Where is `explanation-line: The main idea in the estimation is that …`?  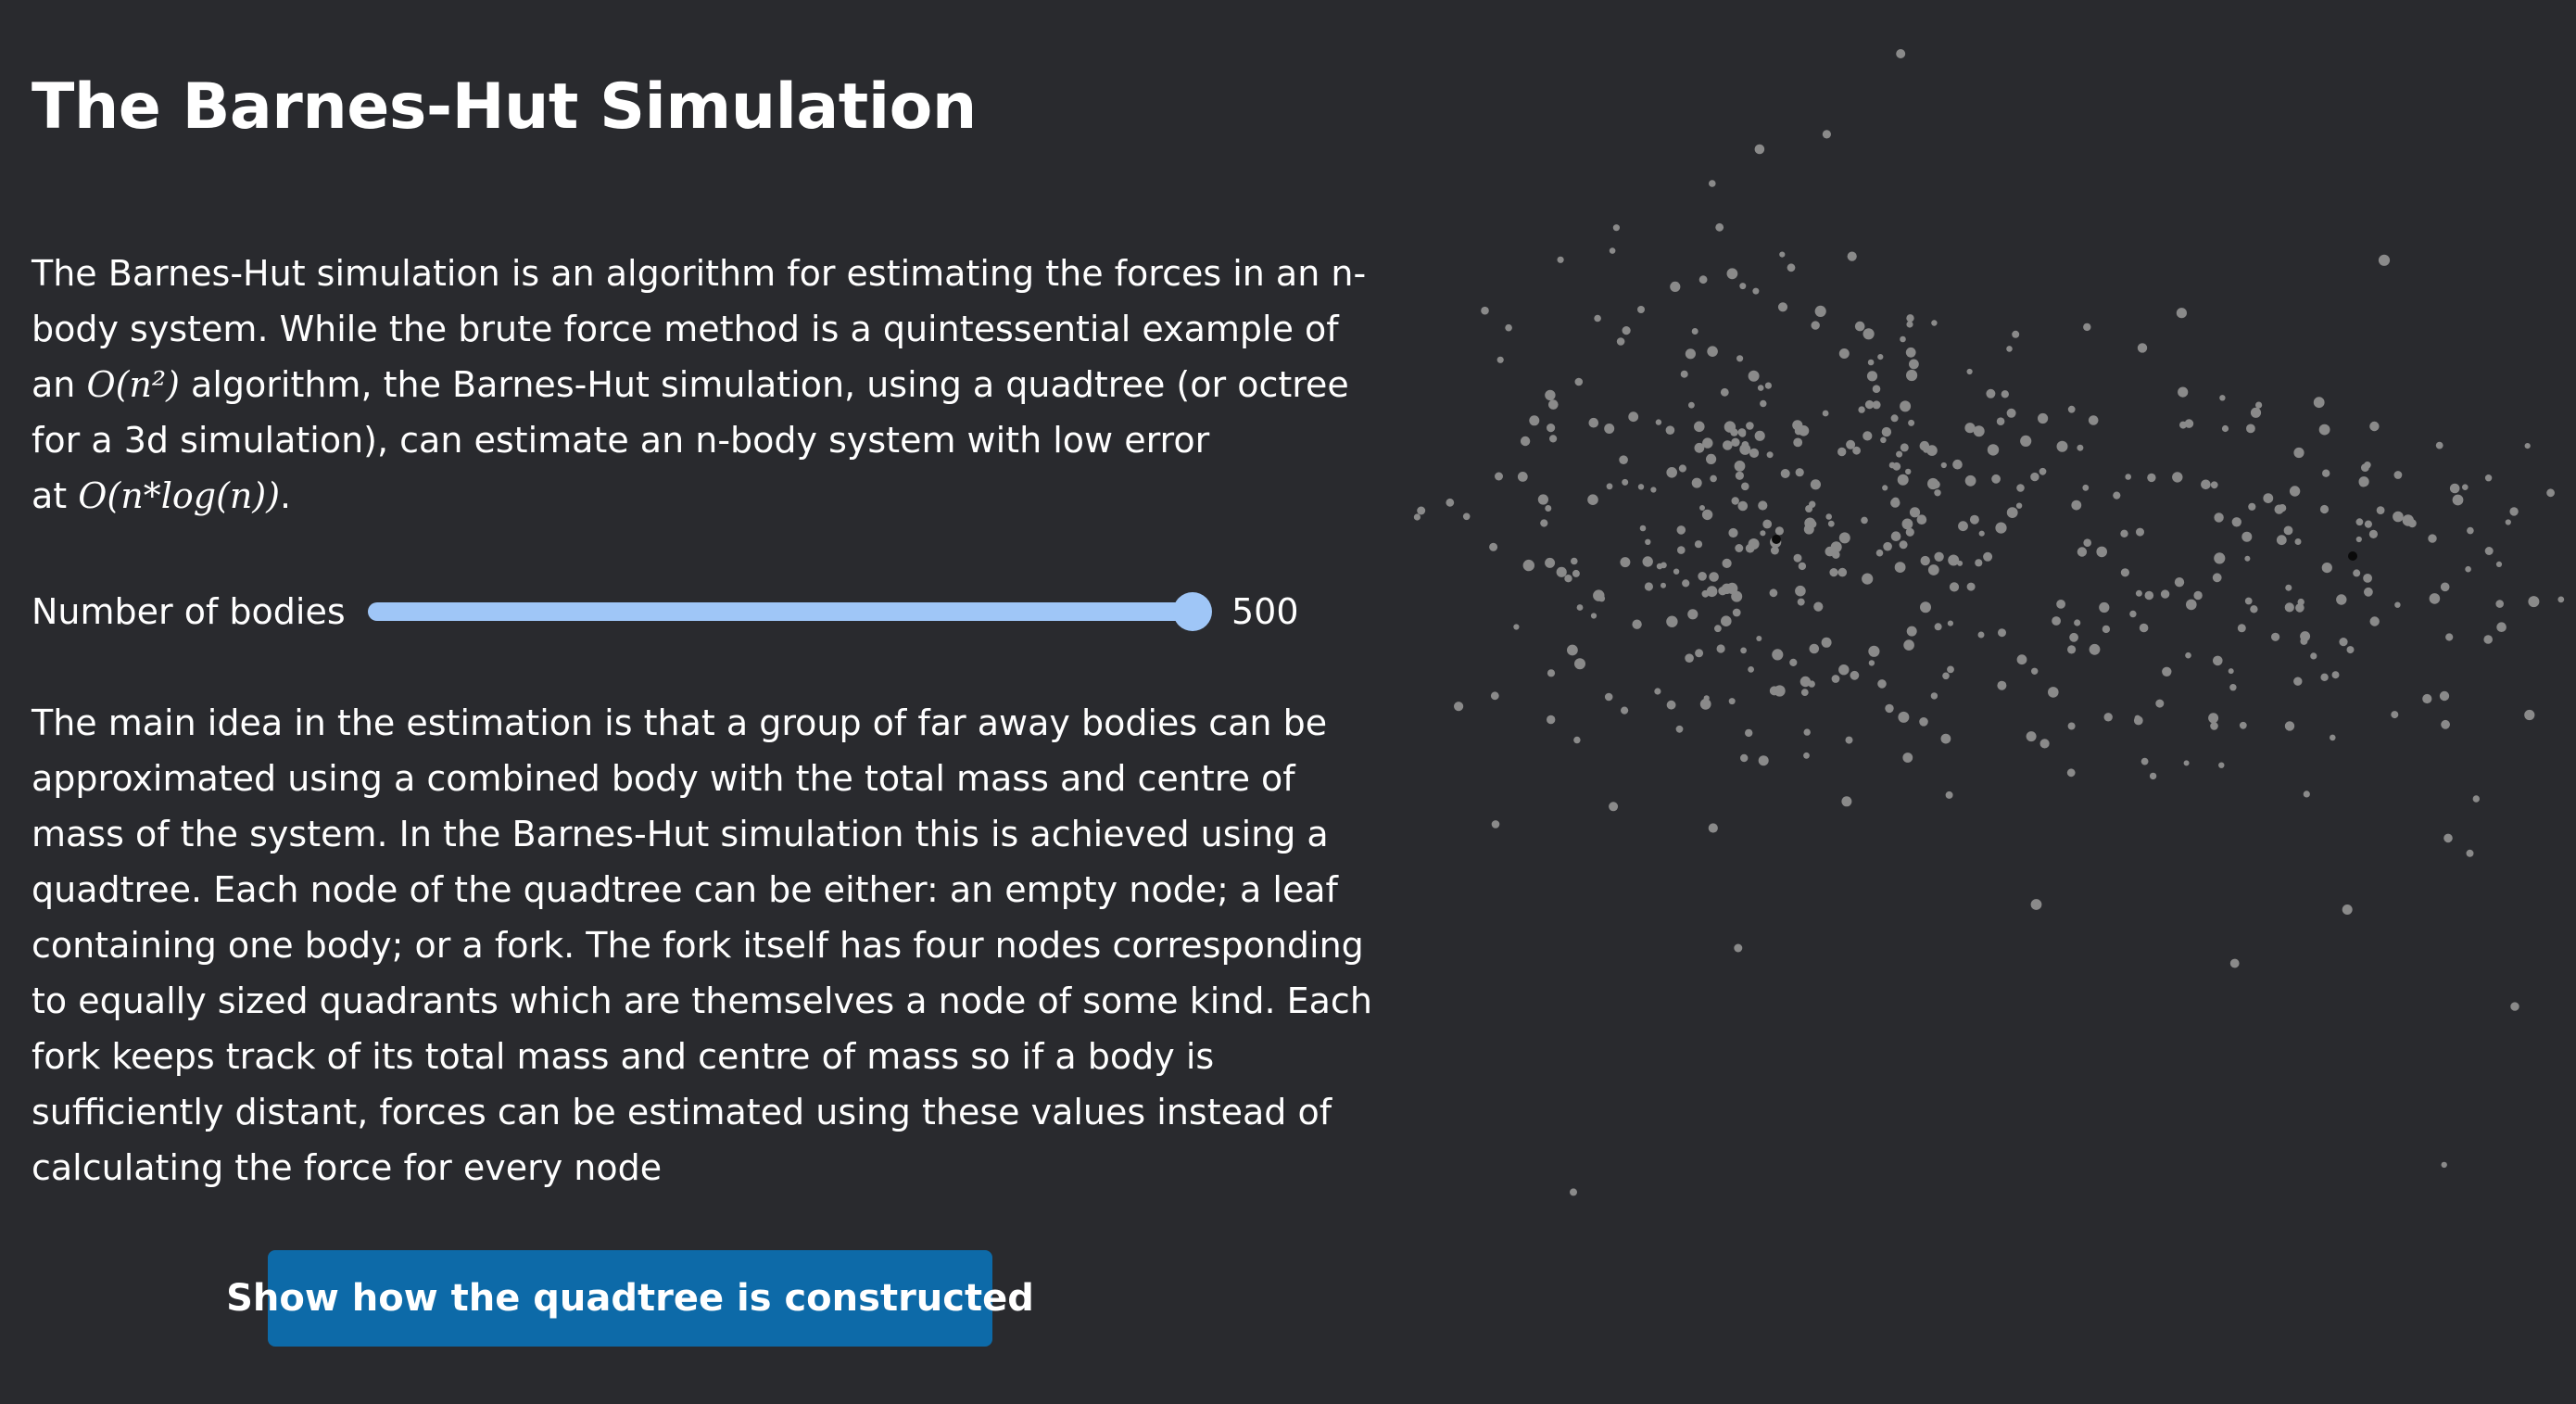
explanation-line: The main idea in the estimation is that … is located at coordinates (680, 722).